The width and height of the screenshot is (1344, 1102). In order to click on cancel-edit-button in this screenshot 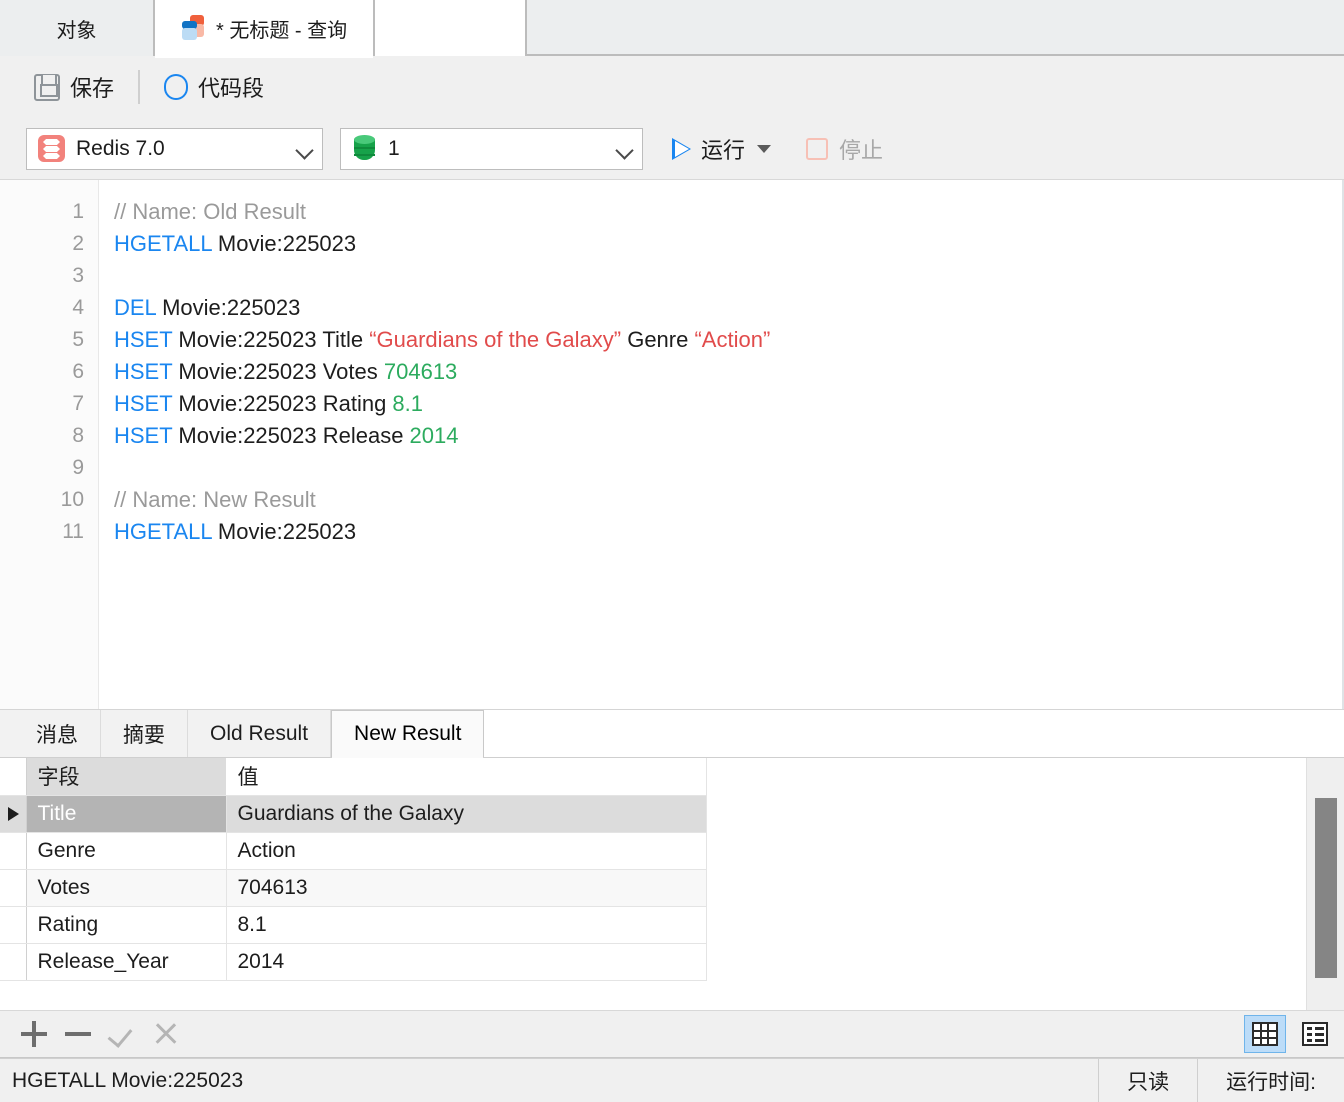, I will do `click(166, 1034)`.